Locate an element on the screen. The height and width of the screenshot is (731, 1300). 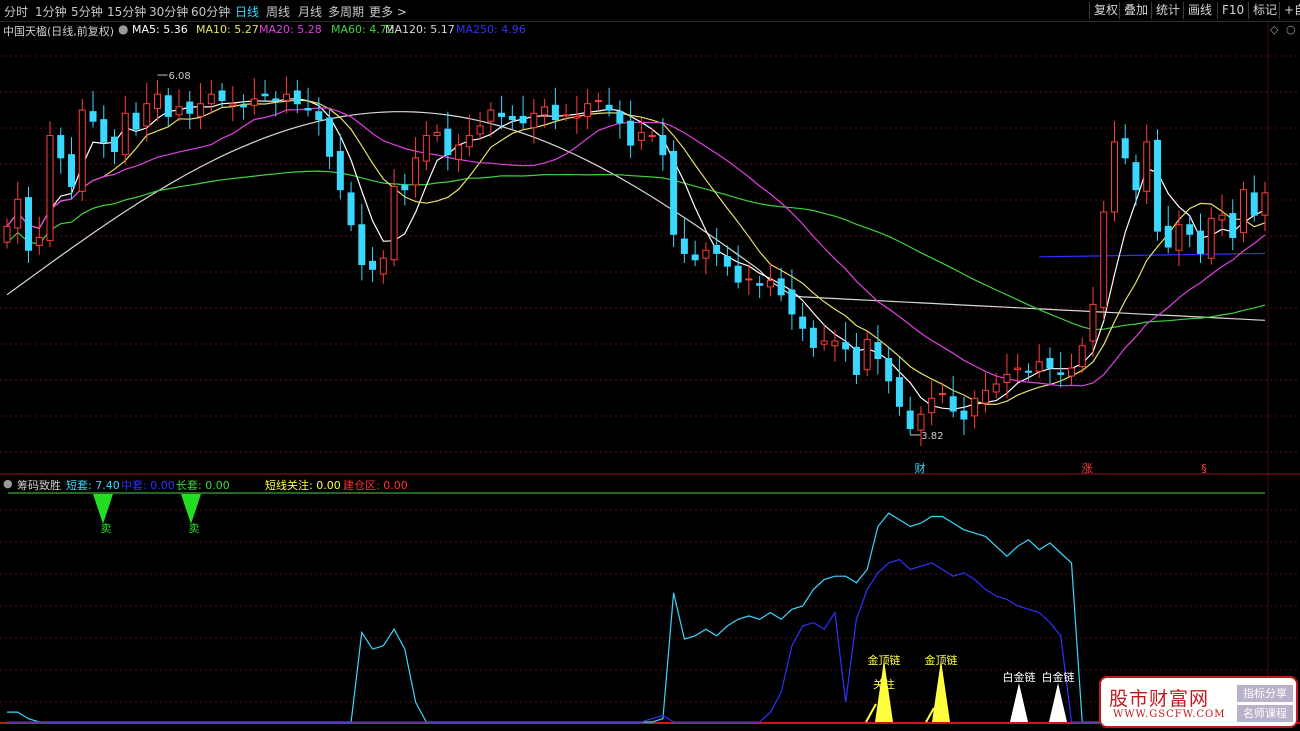
event-marker: § is located at coordinates (1204, 468).